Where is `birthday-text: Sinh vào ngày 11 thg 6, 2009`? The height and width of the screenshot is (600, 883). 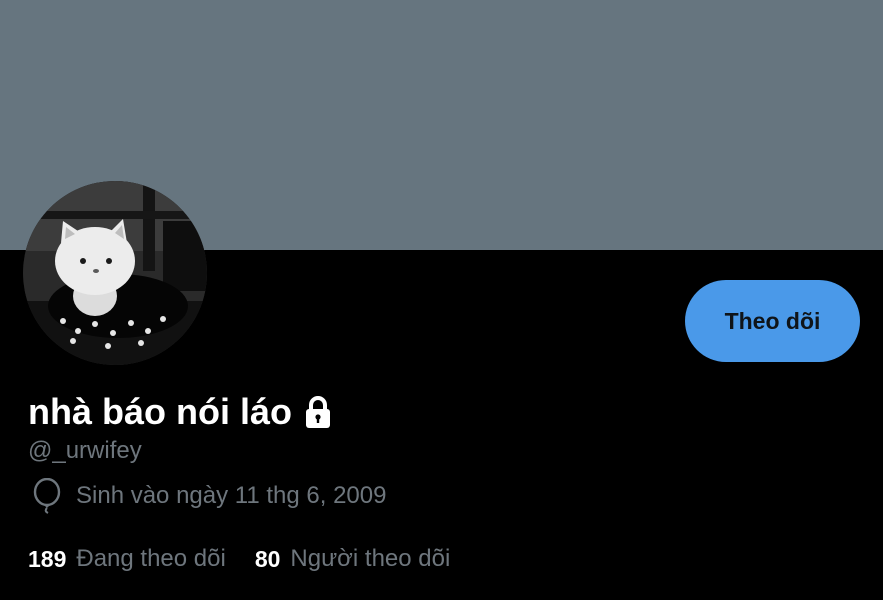 birthday-text: Sinh vào ngày 11 thg 6, 2009 is located at coordinates (231, 495).